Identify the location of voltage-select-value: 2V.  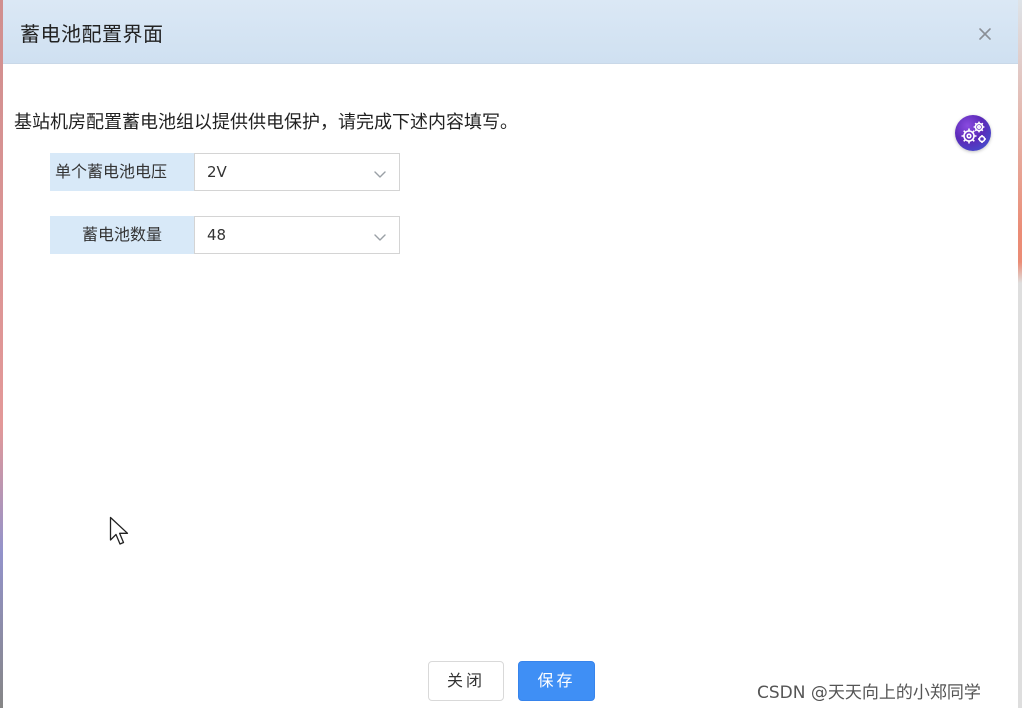
(217, 172).